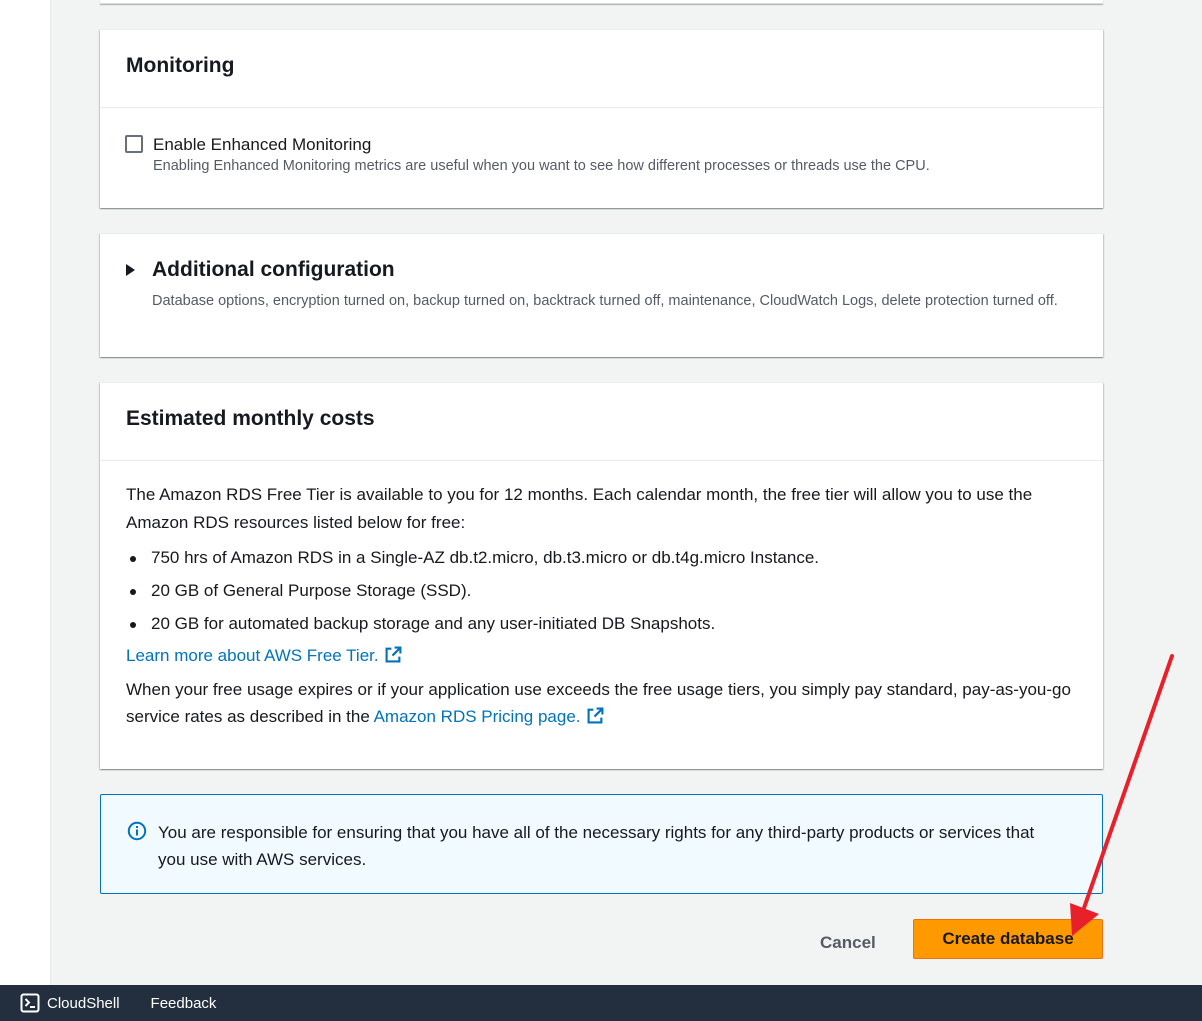 The image size is (1202, 1021). I want to click on monitoring-title: Monitoring, so click(180, 65).